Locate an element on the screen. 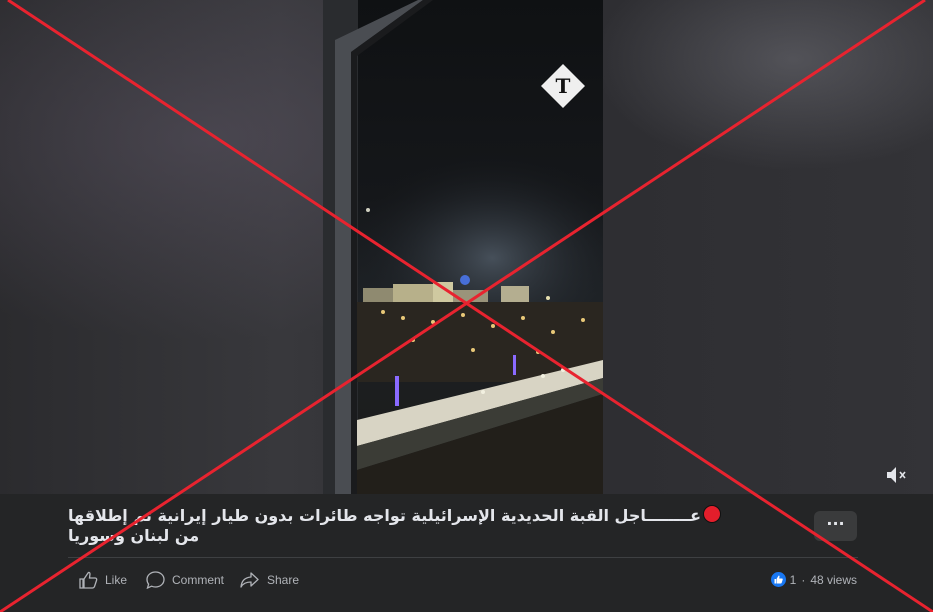  like-label: Like is located at coordinates (116, 580).